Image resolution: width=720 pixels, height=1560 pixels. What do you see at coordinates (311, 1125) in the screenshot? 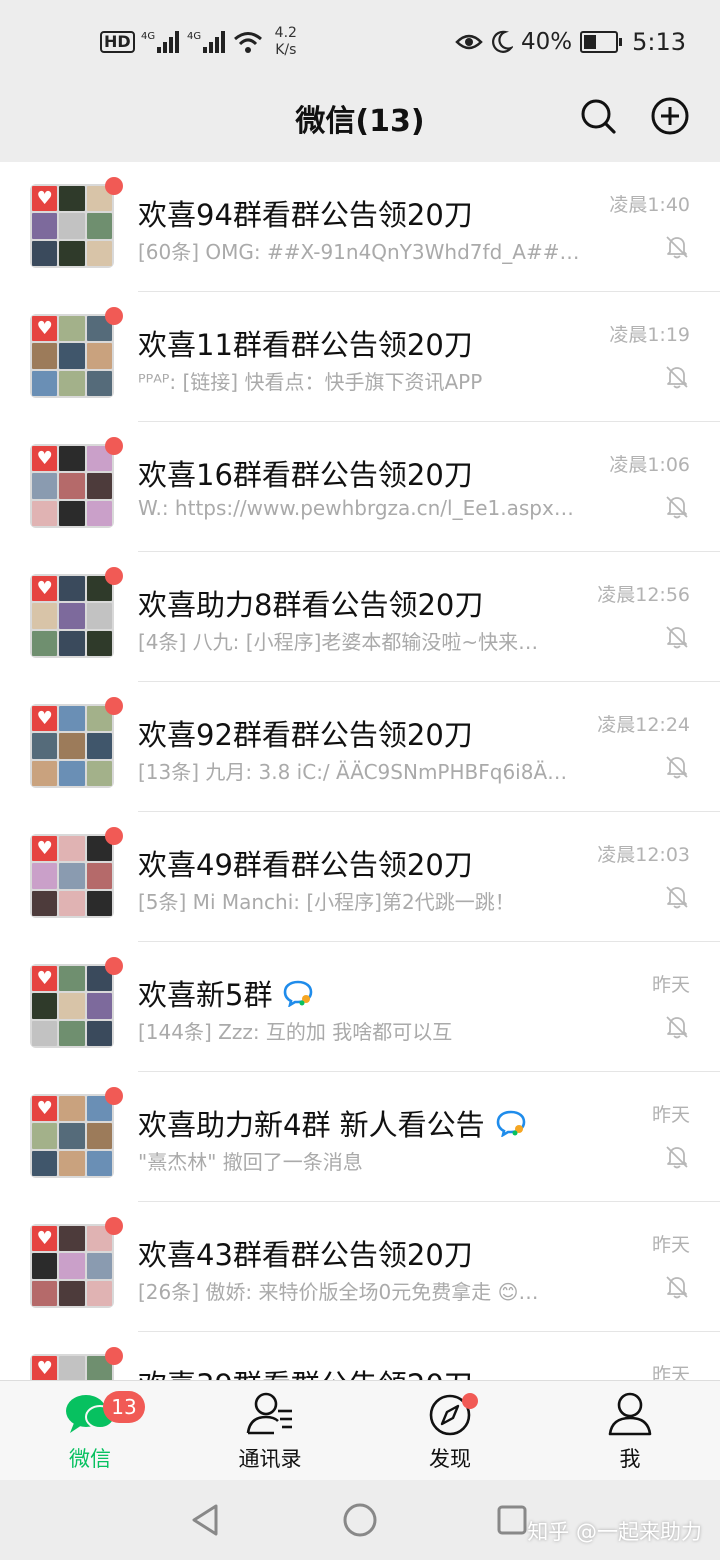
I see `chat-name: 欢喜助力新4群 新人看公告` at bounding box center [311, 1125].